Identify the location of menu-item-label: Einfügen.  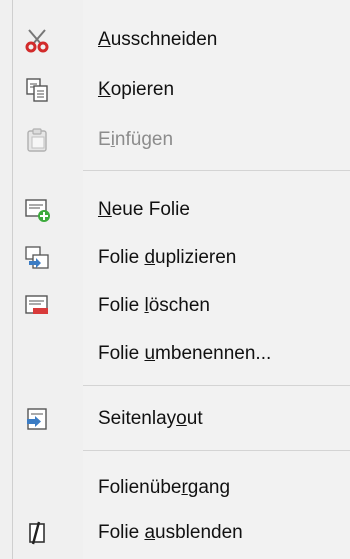
(136, 139).